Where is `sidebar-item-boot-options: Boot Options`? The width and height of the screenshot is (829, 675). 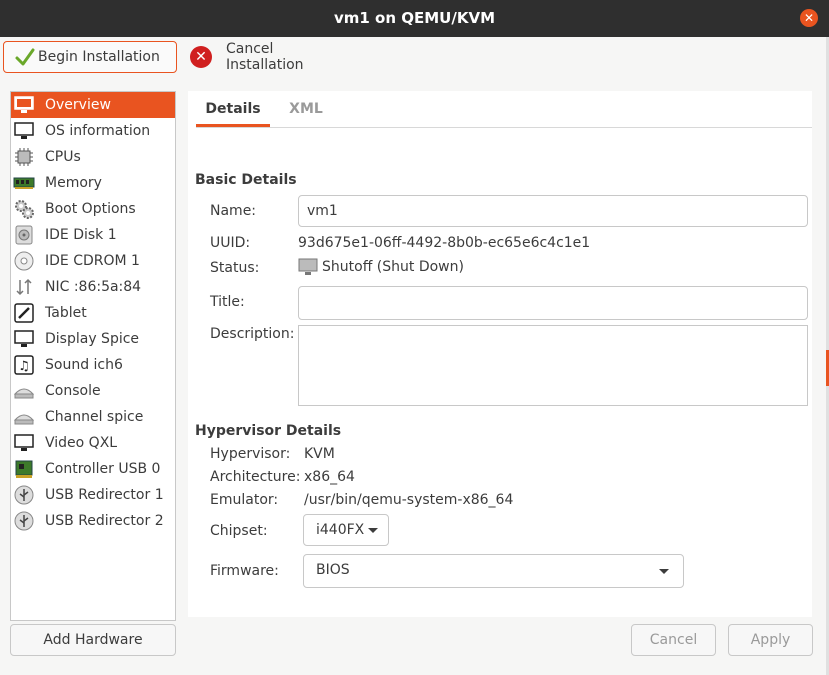
sidebar-item-boot-options: Boot Options is located at coordinates (93, 209).